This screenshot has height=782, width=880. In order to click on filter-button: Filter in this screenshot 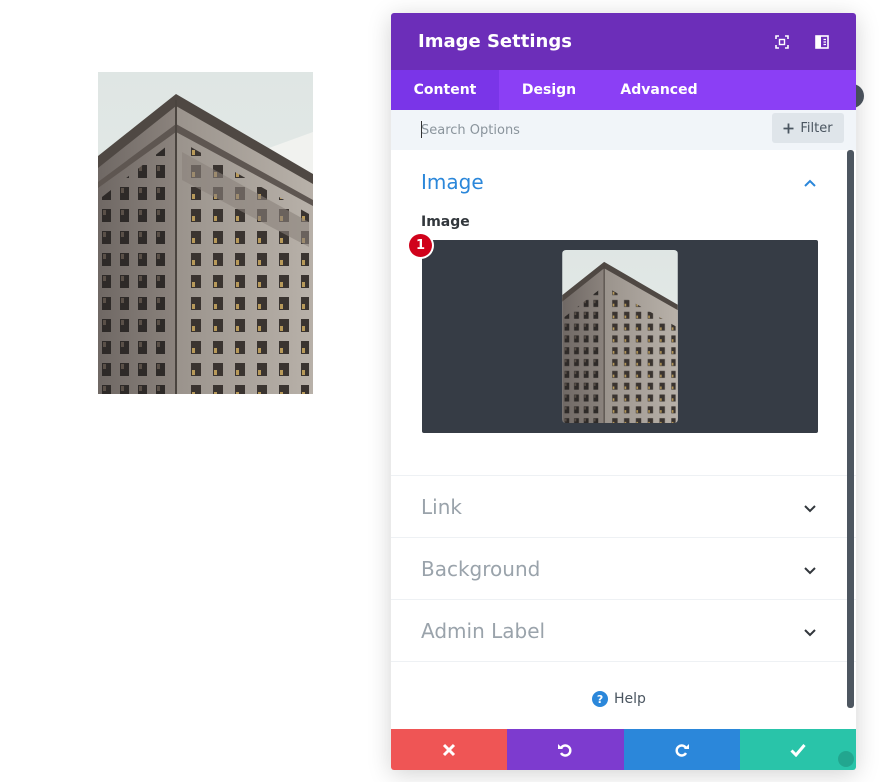, I will do `click(808, 128)`.